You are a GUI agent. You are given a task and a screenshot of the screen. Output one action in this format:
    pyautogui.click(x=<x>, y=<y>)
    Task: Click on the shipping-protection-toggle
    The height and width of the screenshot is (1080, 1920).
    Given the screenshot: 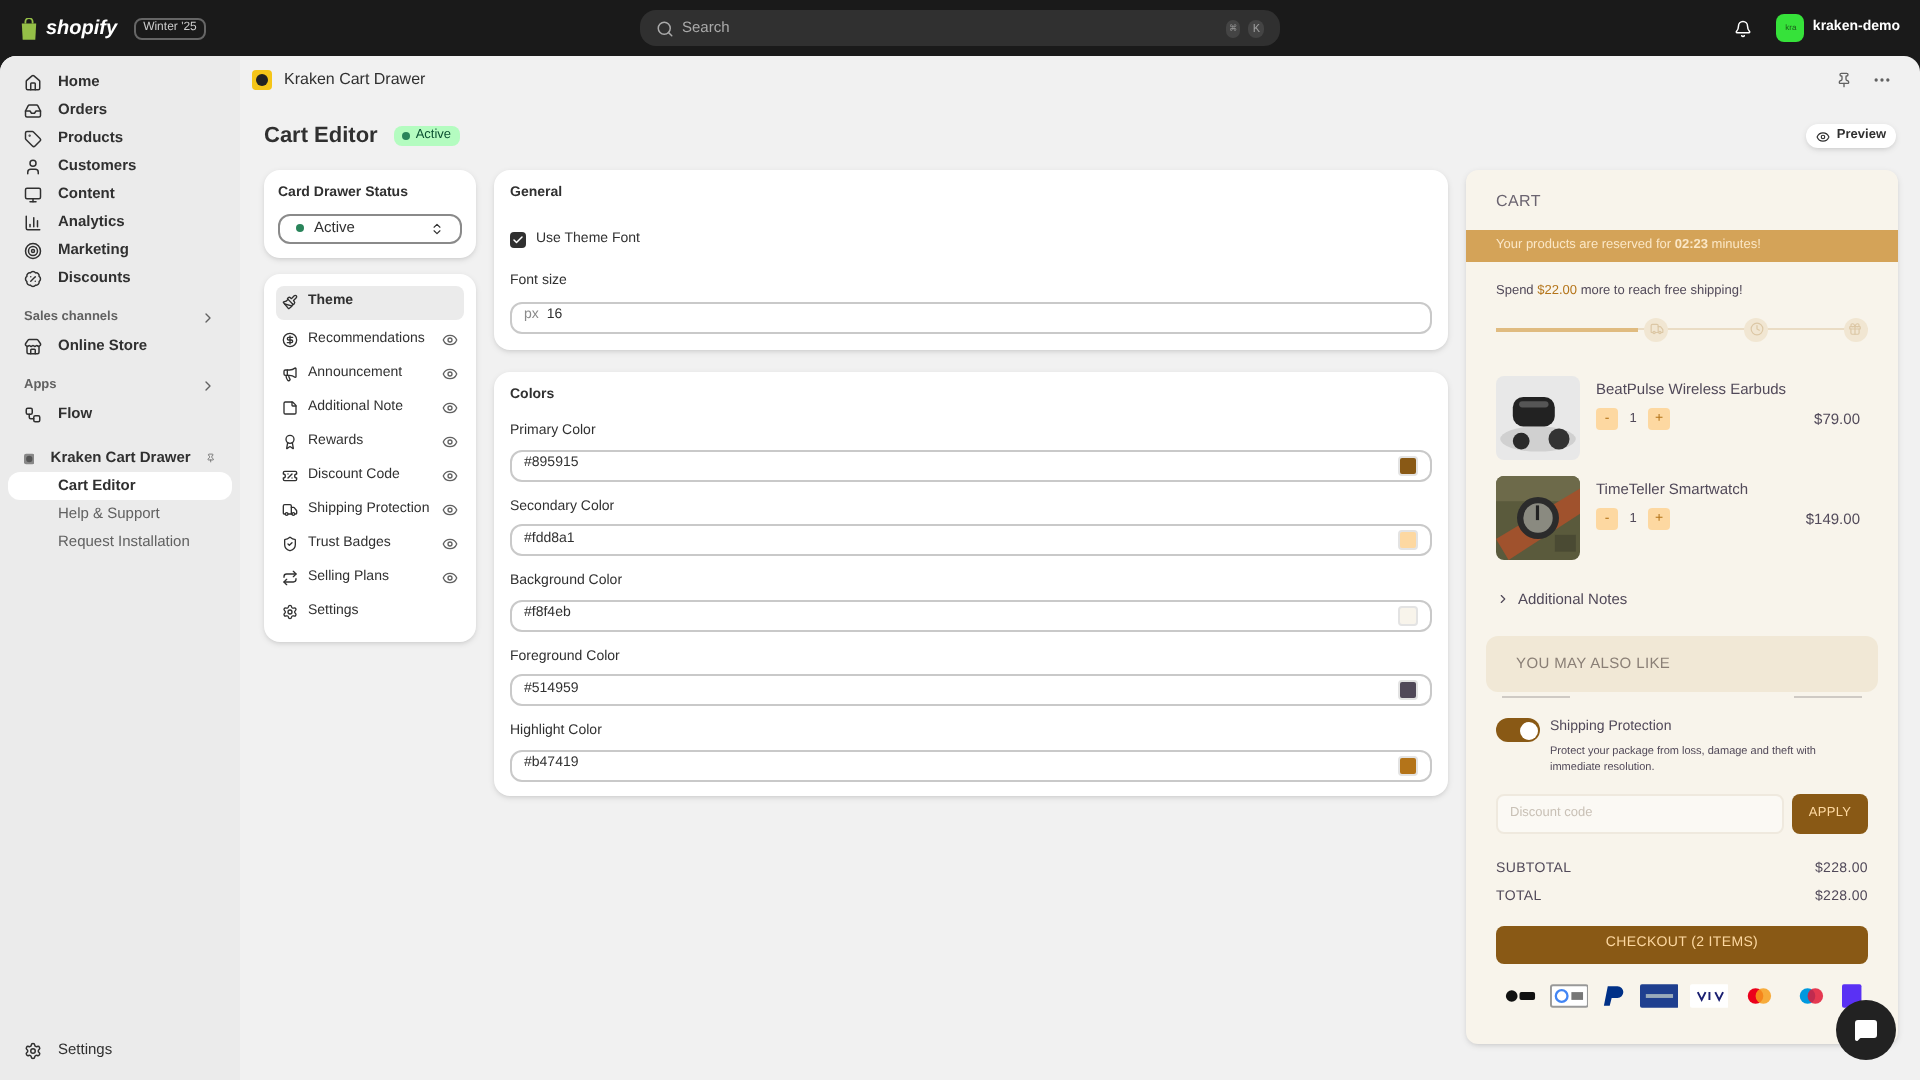 What is the action you would take?
    pyautogui.click(x=1518, y=730)
    